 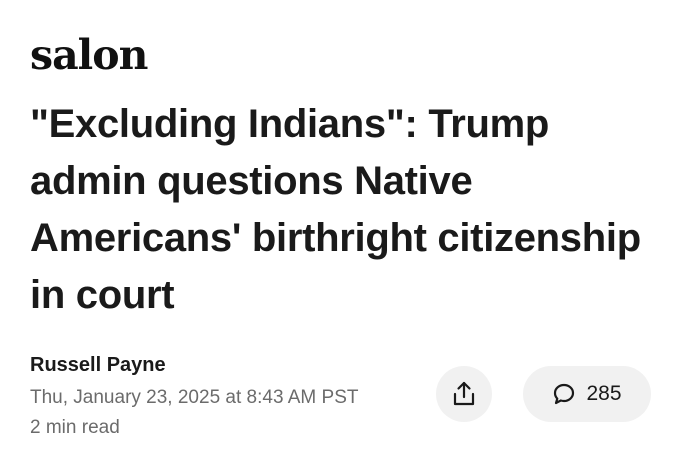 I want to click on comment-count: 285, so click(x=604, y=393).